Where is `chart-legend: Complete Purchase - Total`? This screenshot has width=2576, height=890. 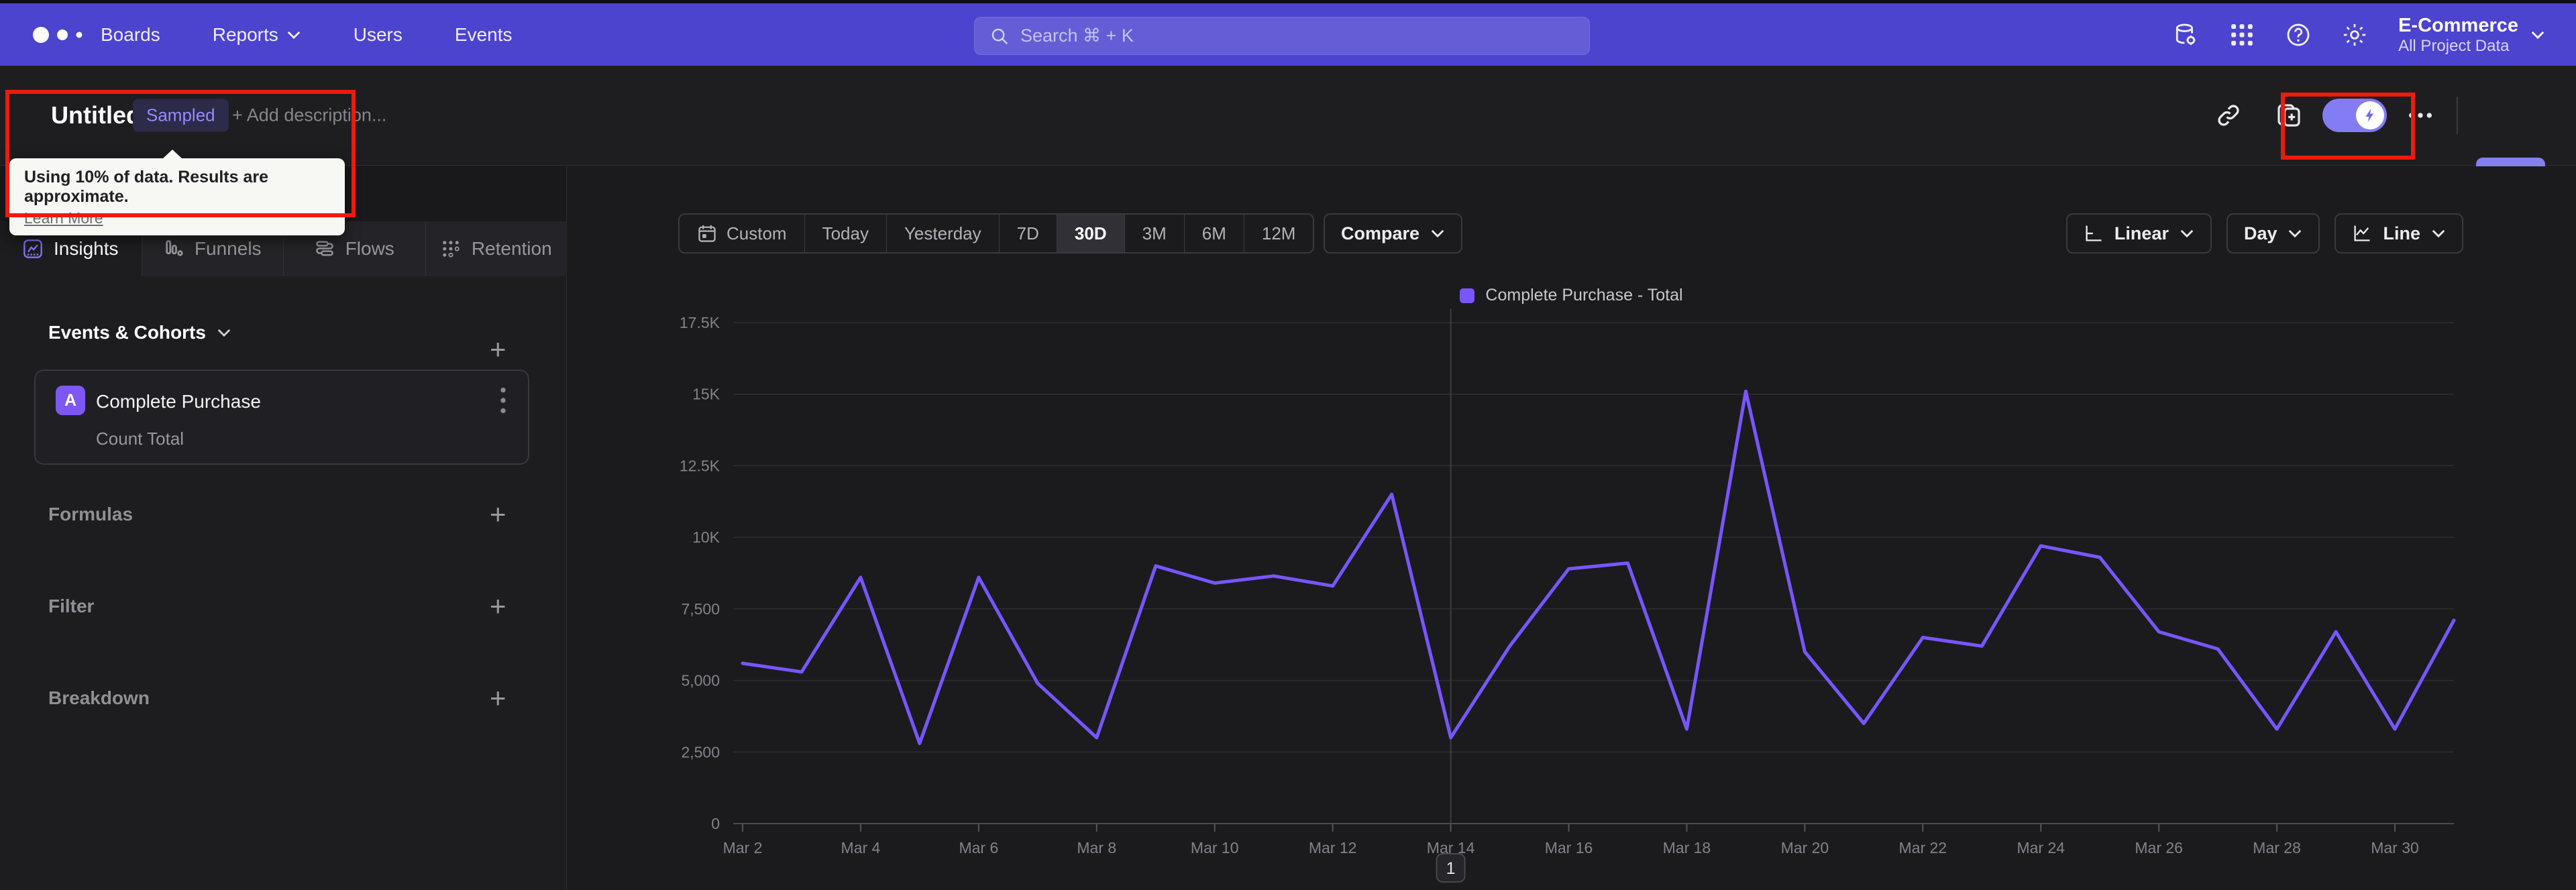 chart-legend: Complete Purchase - Total is located at coordinates (1571, 295).